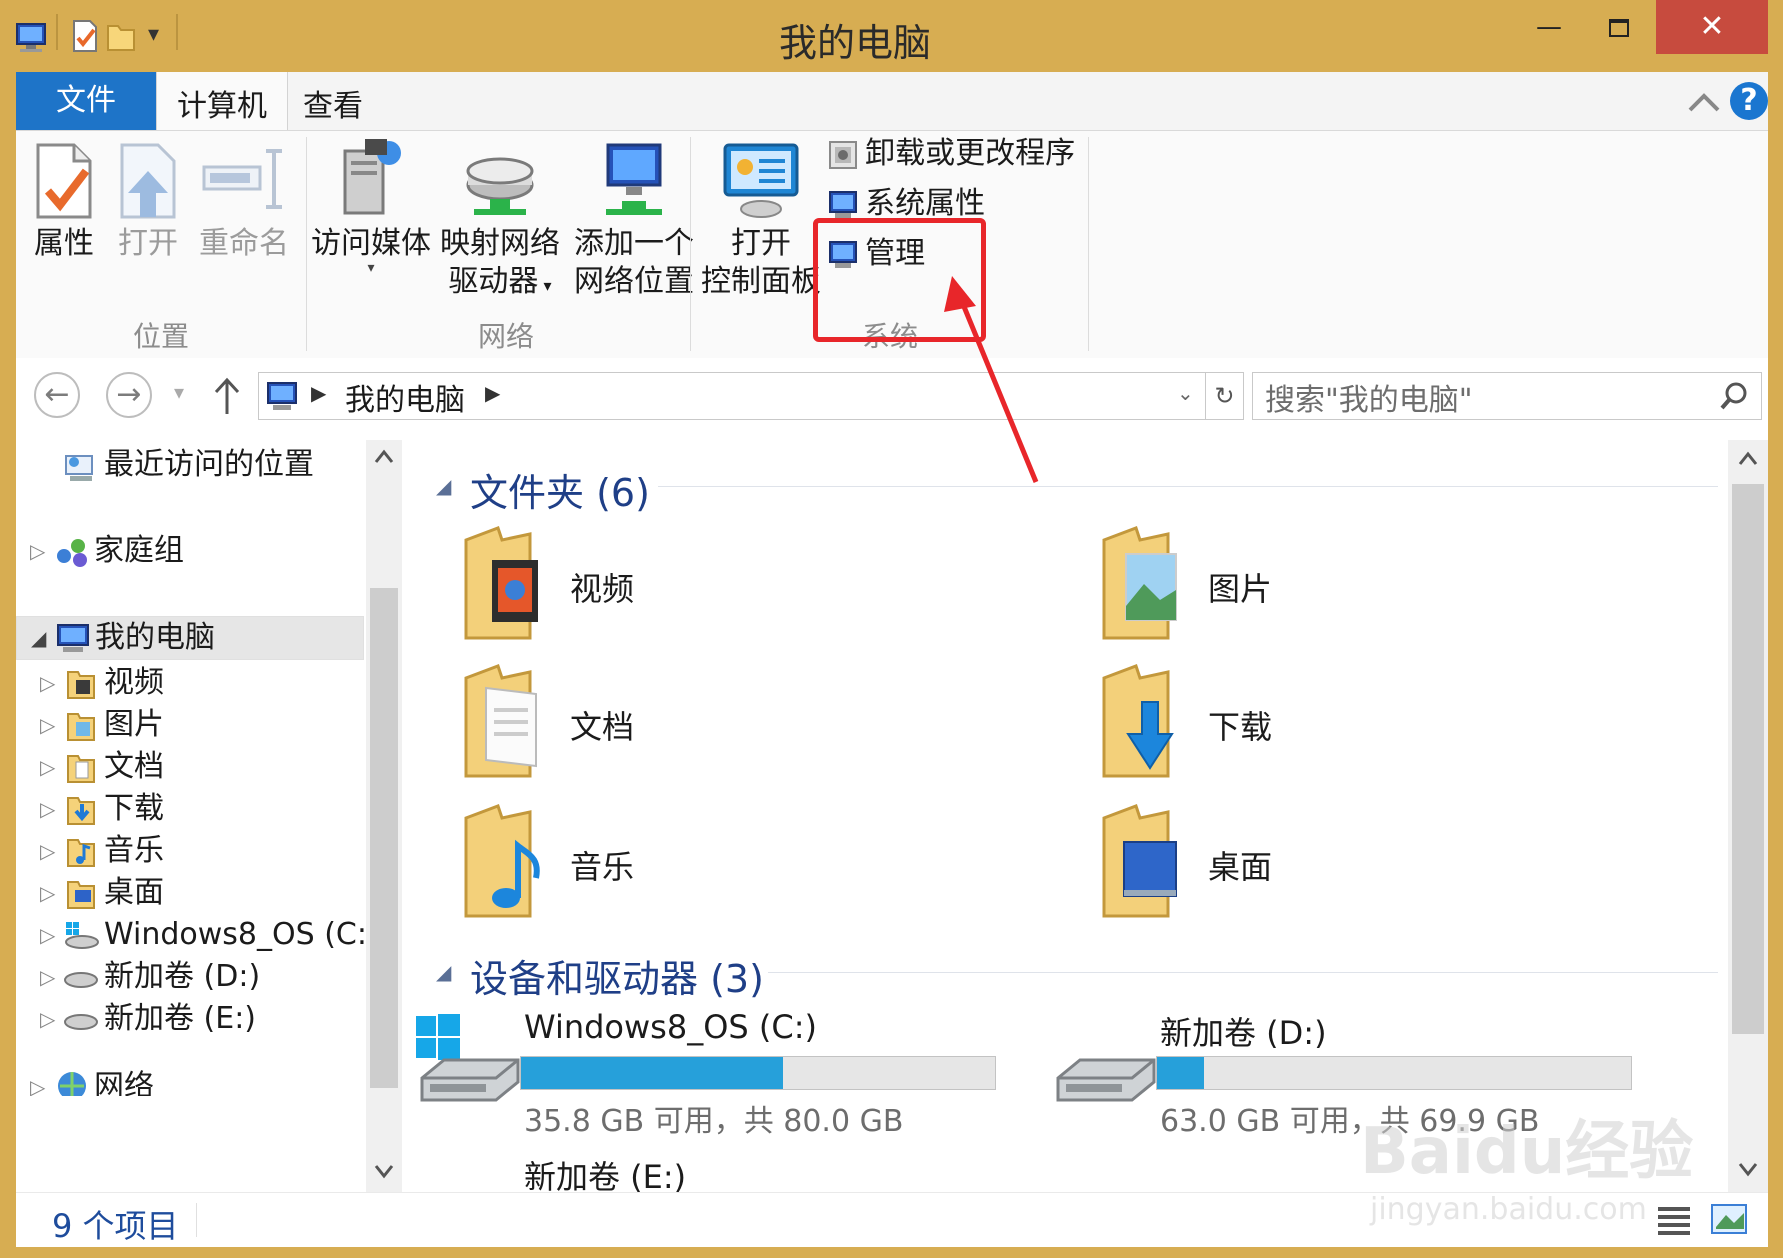  Describe the element at coordinates (179, 392) in the screenshot. I see `recent-locations-icon: ▾` at that location.